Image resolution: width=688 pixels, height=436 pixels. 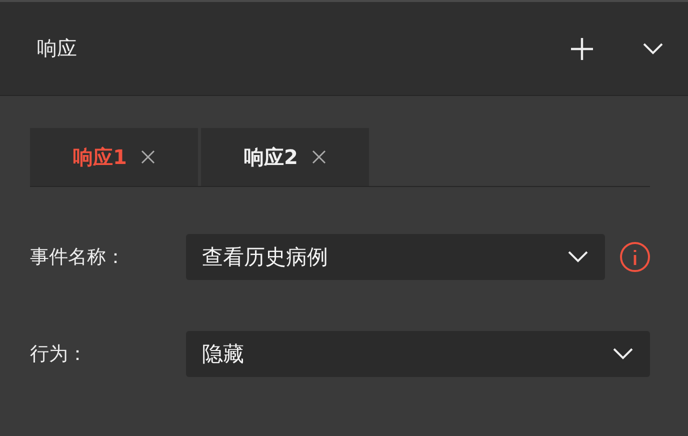 What do you see at coordinates (395, 257) in the screenshot?
I see `dropdown: 查看历史病例` at bounding box center [395, 257].